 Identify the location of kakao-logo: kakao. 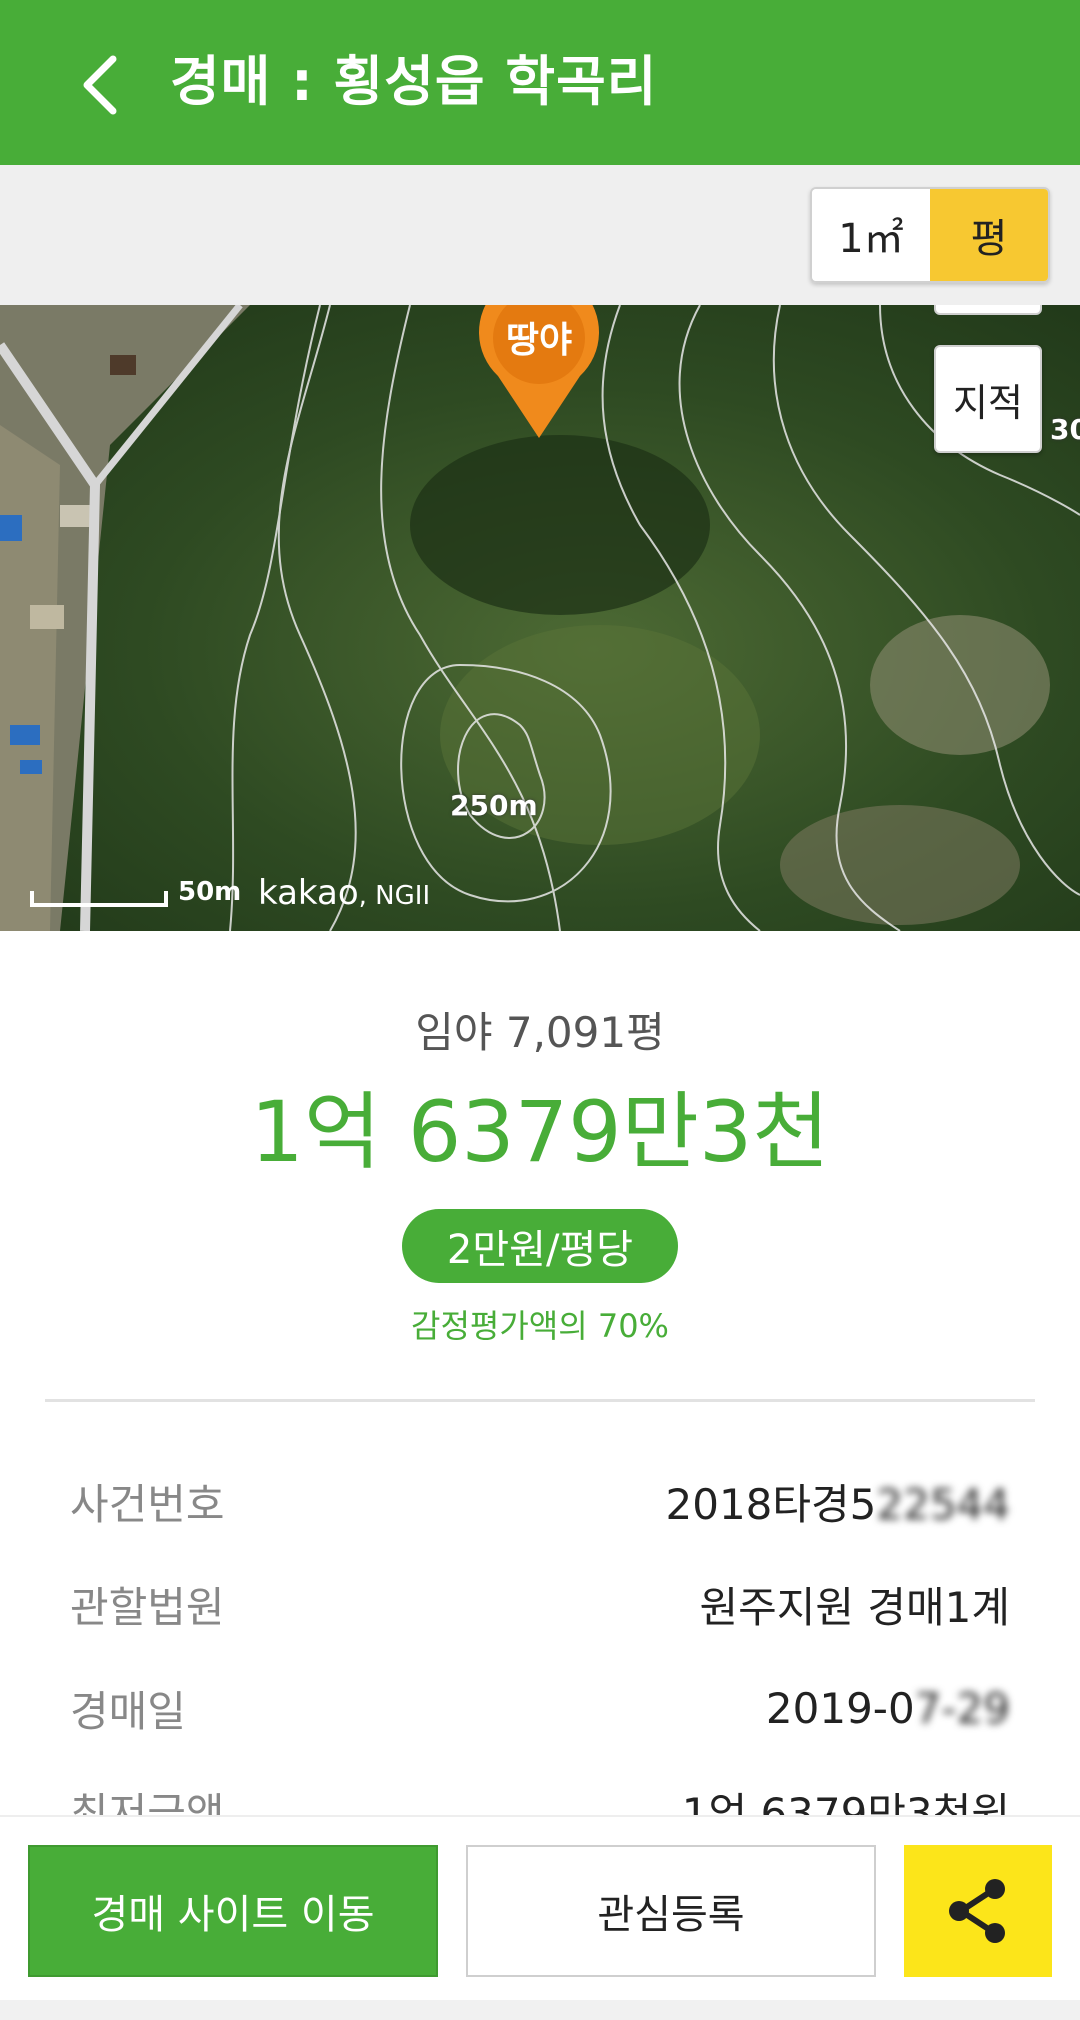
(308, 893).